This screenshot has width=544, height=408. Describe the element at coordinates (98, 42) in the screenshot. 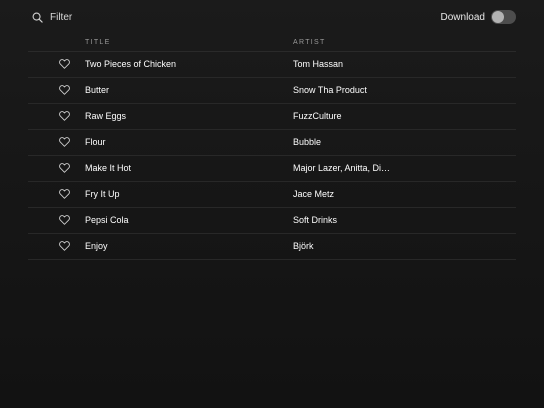

I see `column-header-title: TITLE` at that location.